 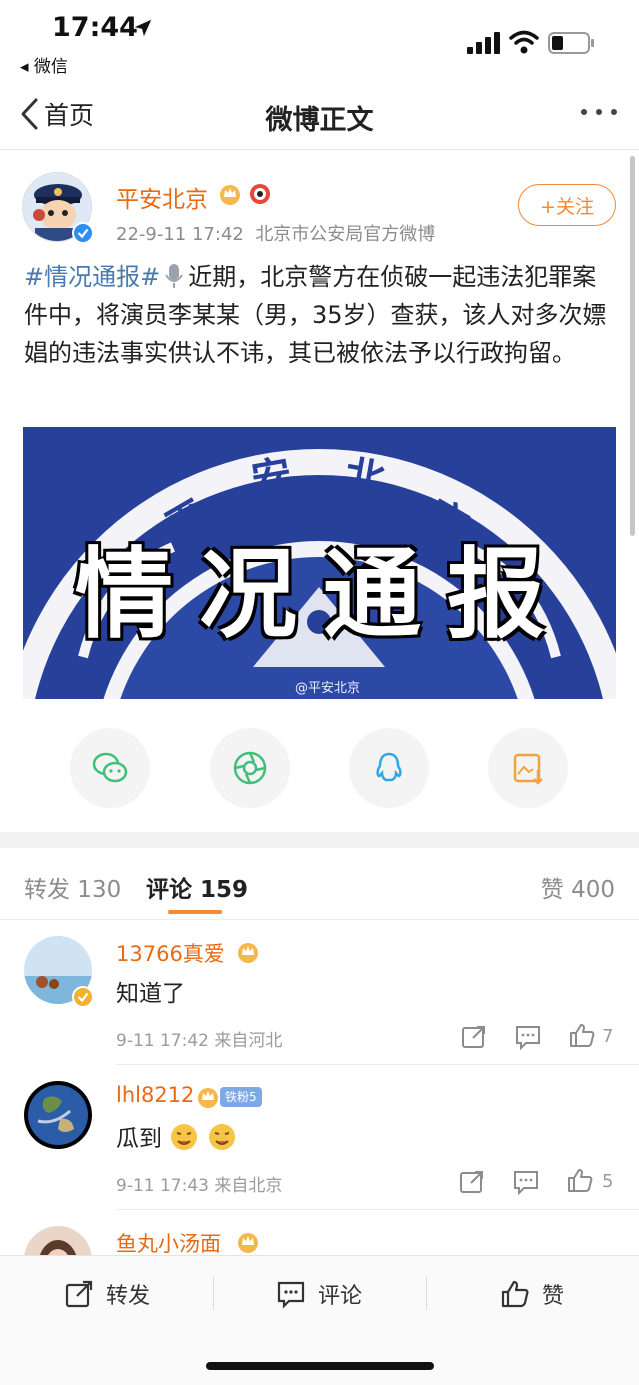 I want to click on repost-button: 转发, so click(x=107, y=1294).